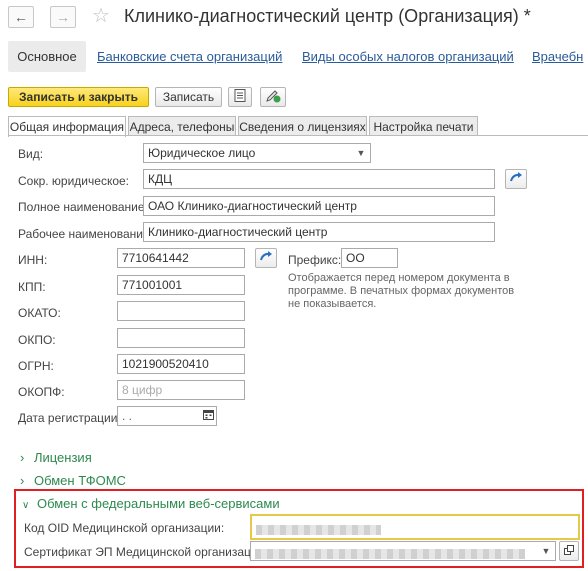  Describe the element at coordinates (85, 234) in the screenshot. I see `work-name-label: Рабочее наименование:` at that location.